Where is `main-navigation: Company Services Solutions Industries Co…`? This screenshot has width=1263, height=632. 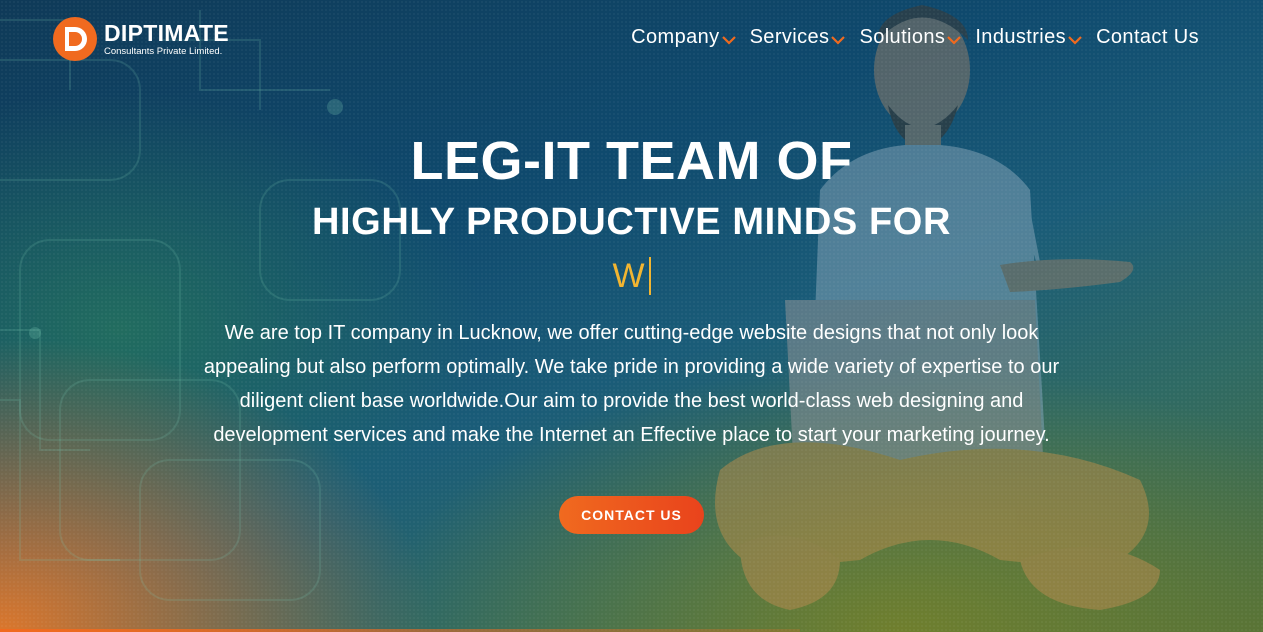
main-navigation: Company Services Solutions Industries Co… is located at coordinates (915, 37).